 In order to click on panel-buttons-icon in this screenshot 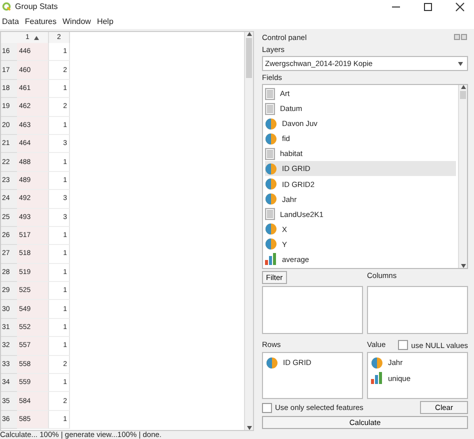, I will do `click(461, 37)`.